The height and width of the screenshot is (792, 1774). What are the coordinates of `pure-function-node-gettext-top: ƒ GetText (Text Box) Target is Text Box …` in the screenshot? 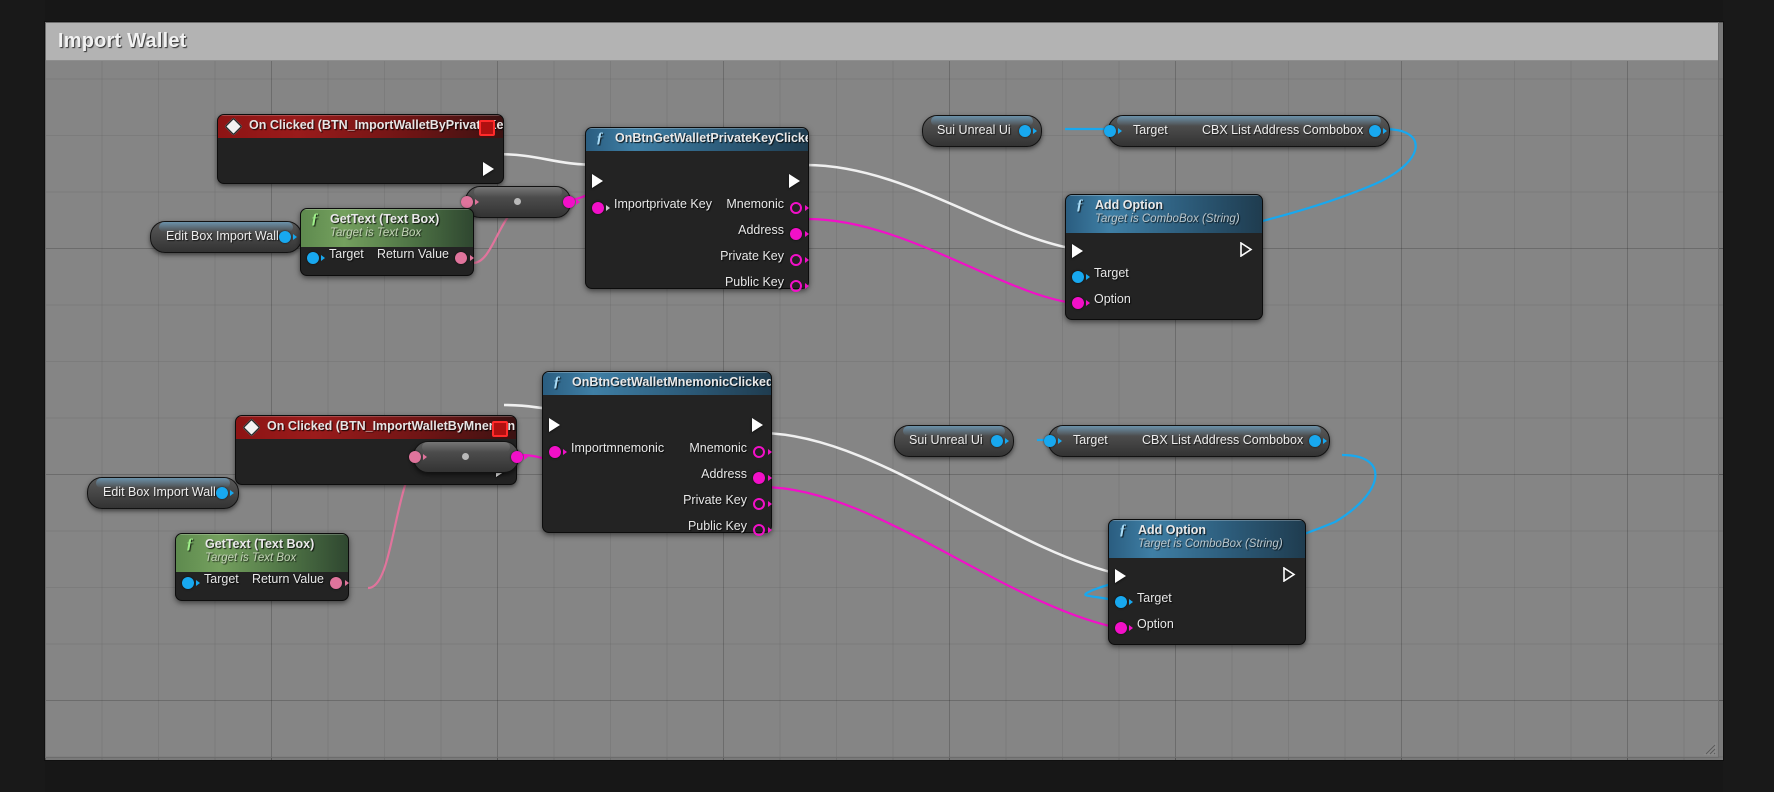 It's located at (387, 242).